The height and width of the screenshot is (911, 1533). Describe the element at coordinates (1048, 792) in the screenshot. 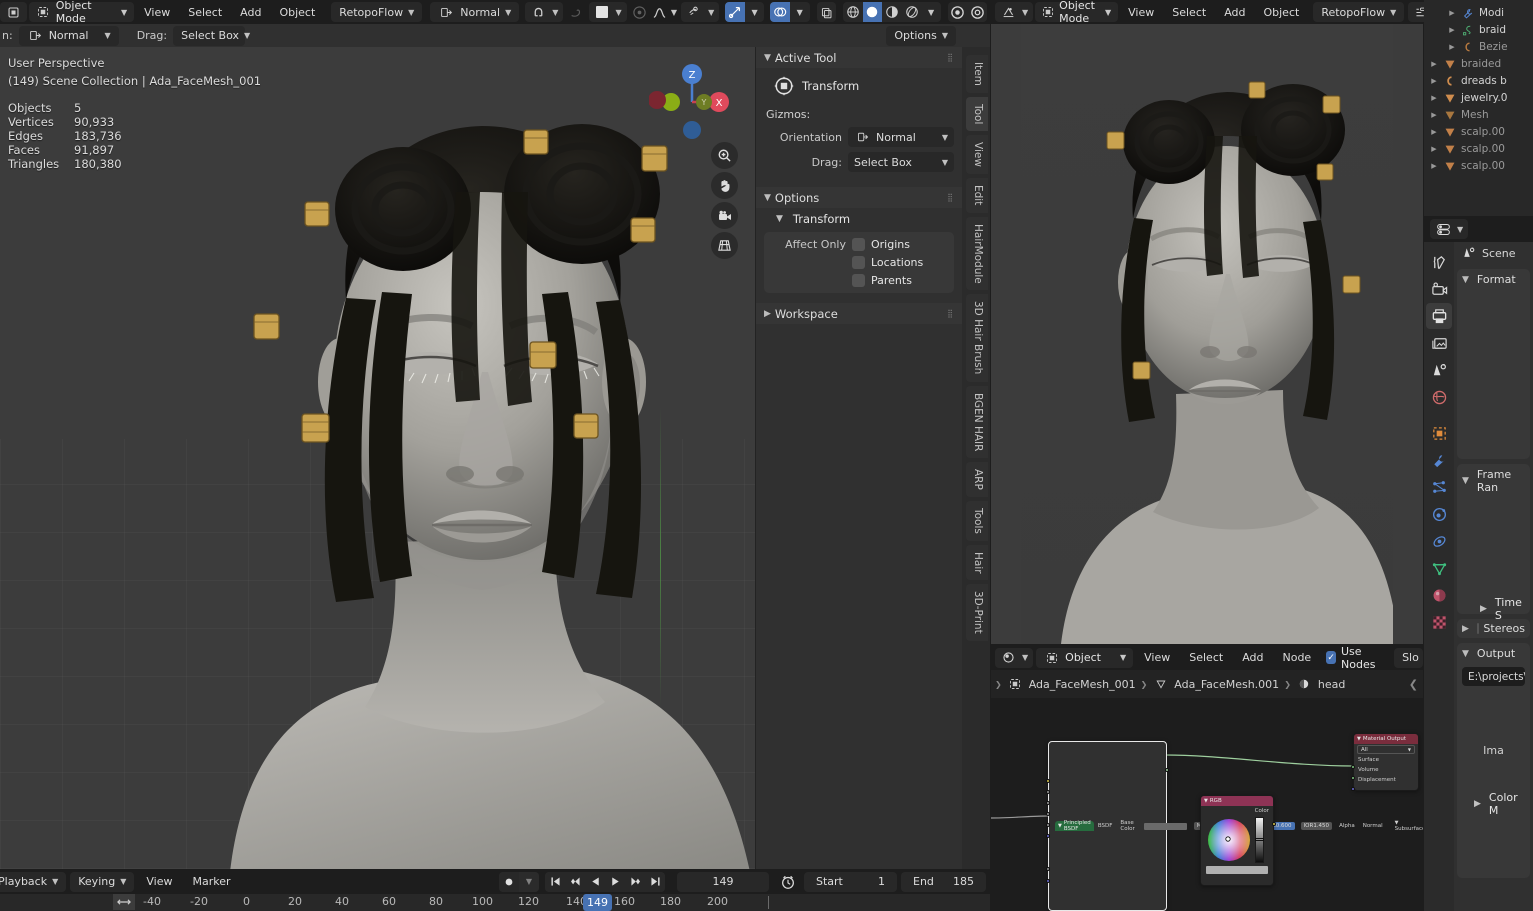

I see `socket-metallic` at that location.